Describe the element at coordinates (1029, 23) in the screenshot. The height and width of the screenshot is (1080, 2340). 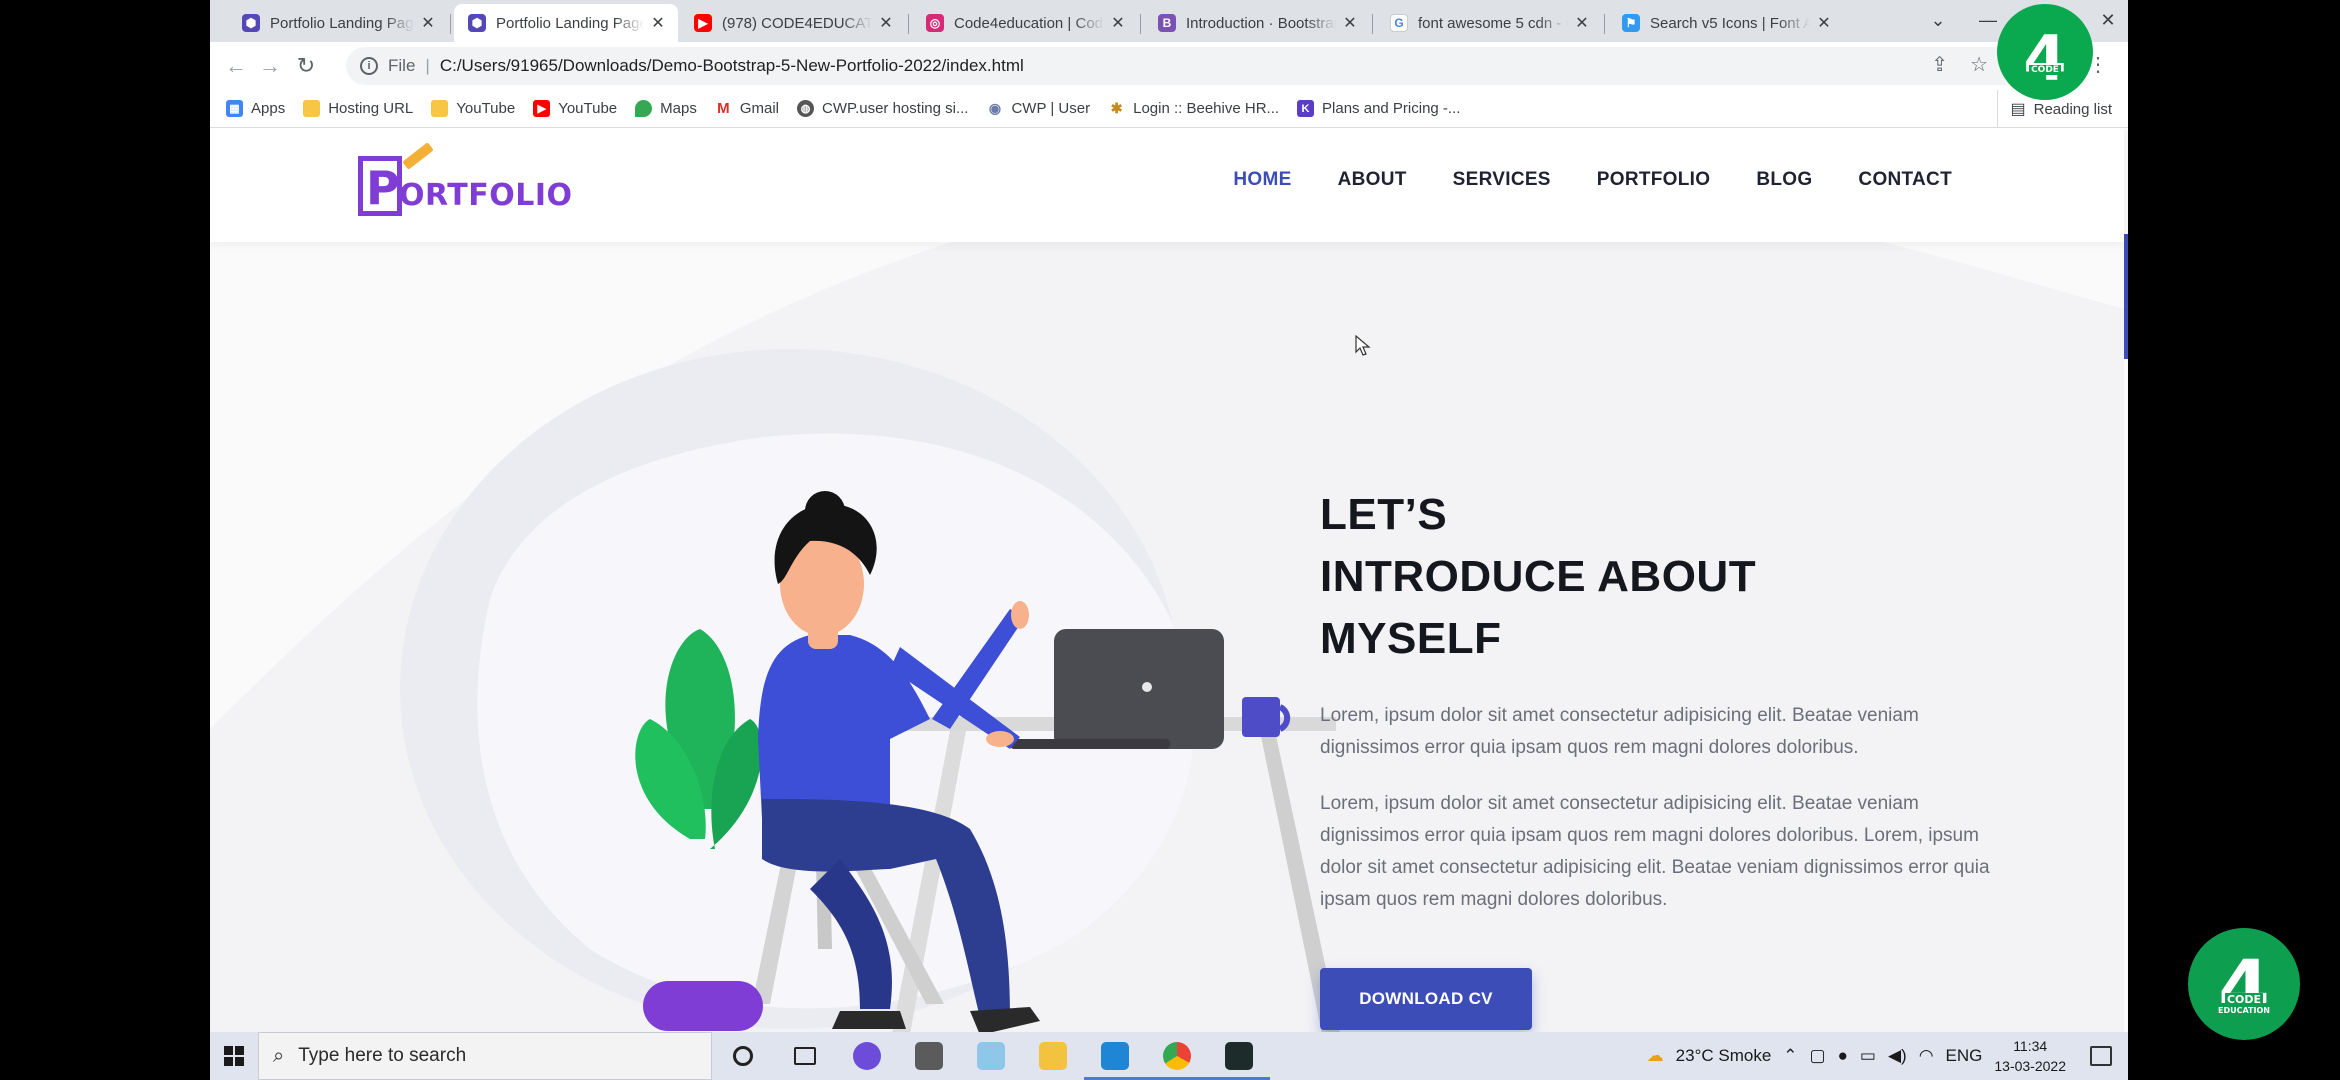
I see `tab-title: Code4education | Code` at that location.